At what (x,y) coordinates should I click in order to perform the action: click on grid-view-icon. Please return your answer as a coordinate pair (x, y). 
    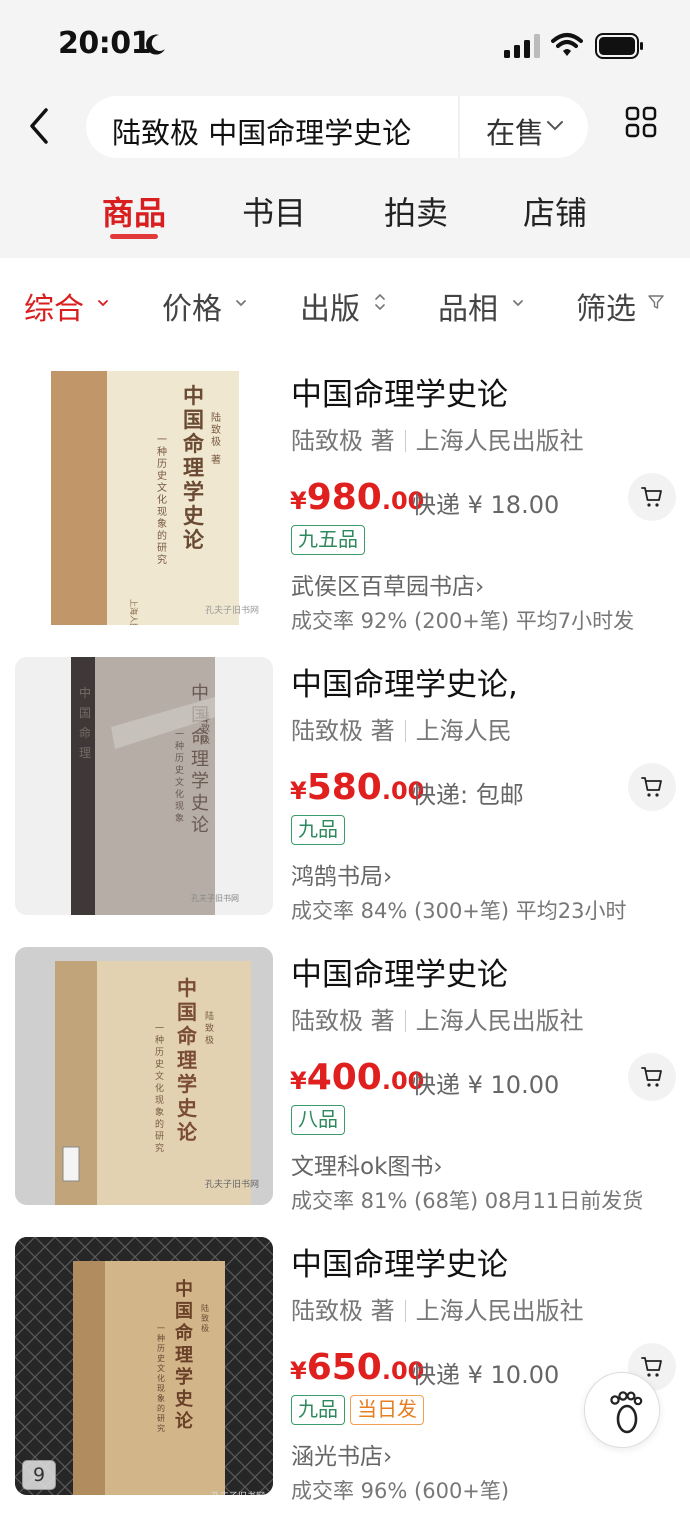
    Looking at the image, I should click on (641, 122).